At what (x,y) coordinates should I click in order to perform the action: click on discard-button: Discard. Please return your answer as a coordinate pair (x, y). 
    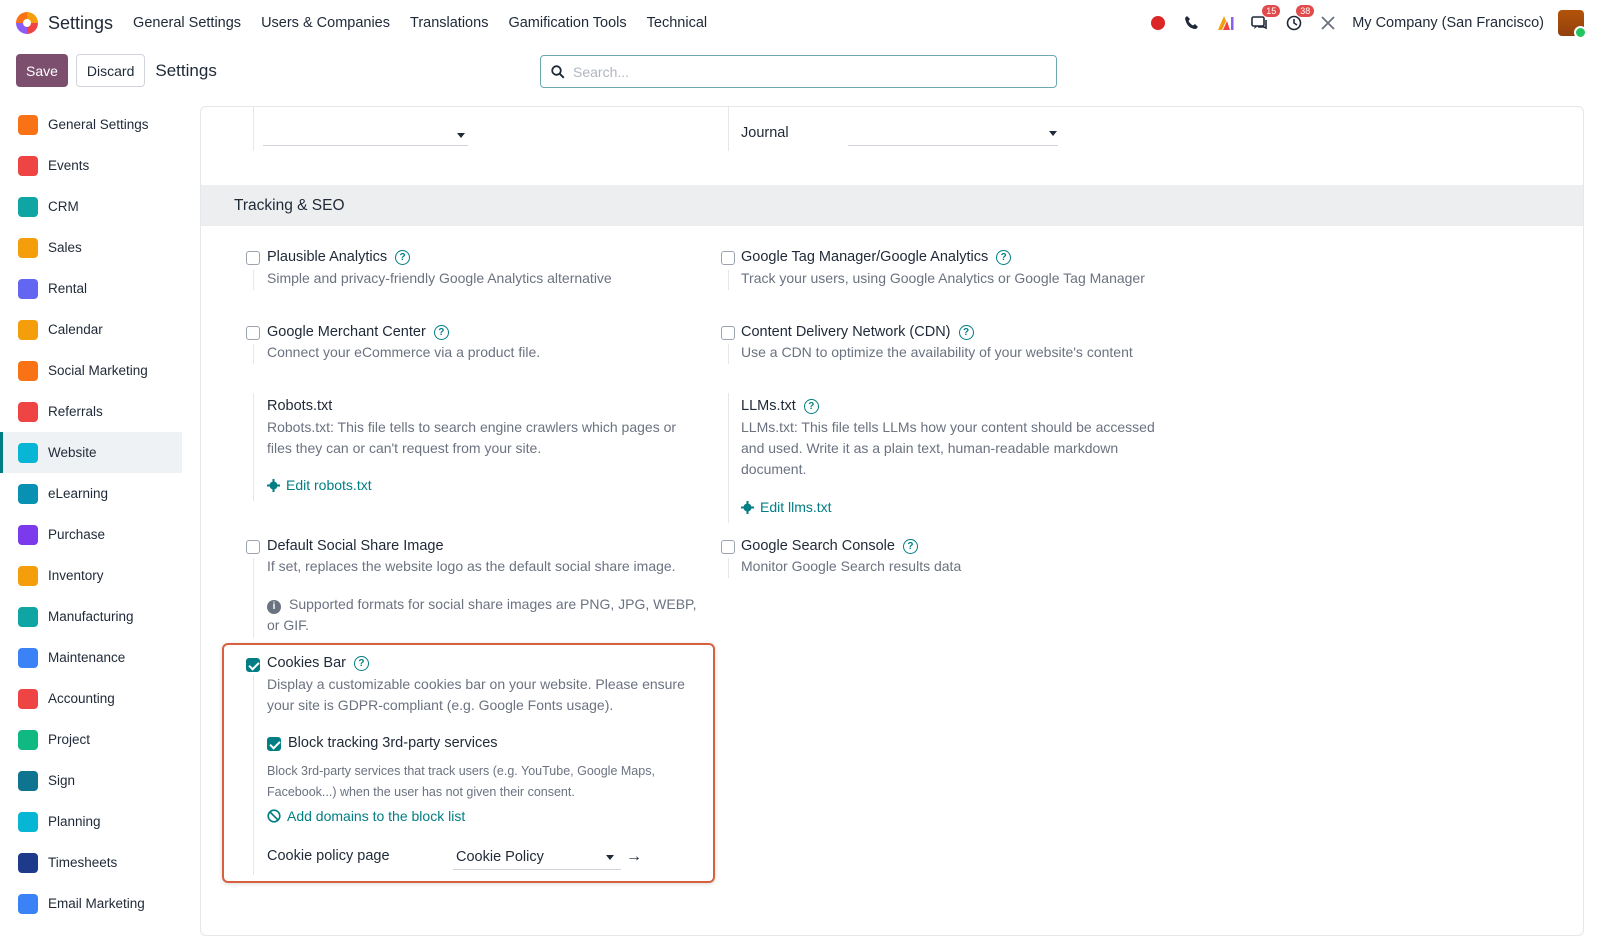
    Looking at the image, I should click on (110, 70).